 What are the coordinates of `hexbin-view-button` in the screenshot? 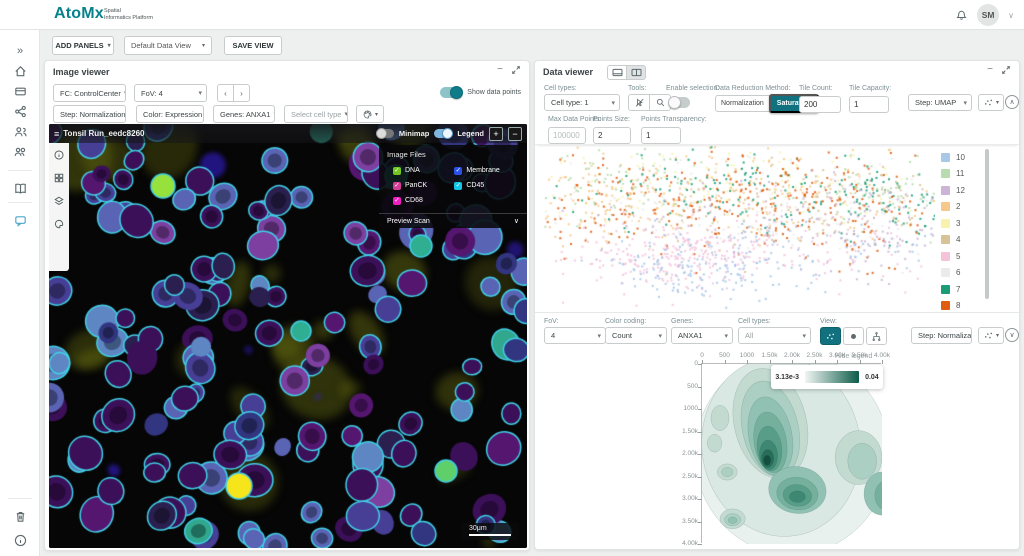 It's located at (853, 336).